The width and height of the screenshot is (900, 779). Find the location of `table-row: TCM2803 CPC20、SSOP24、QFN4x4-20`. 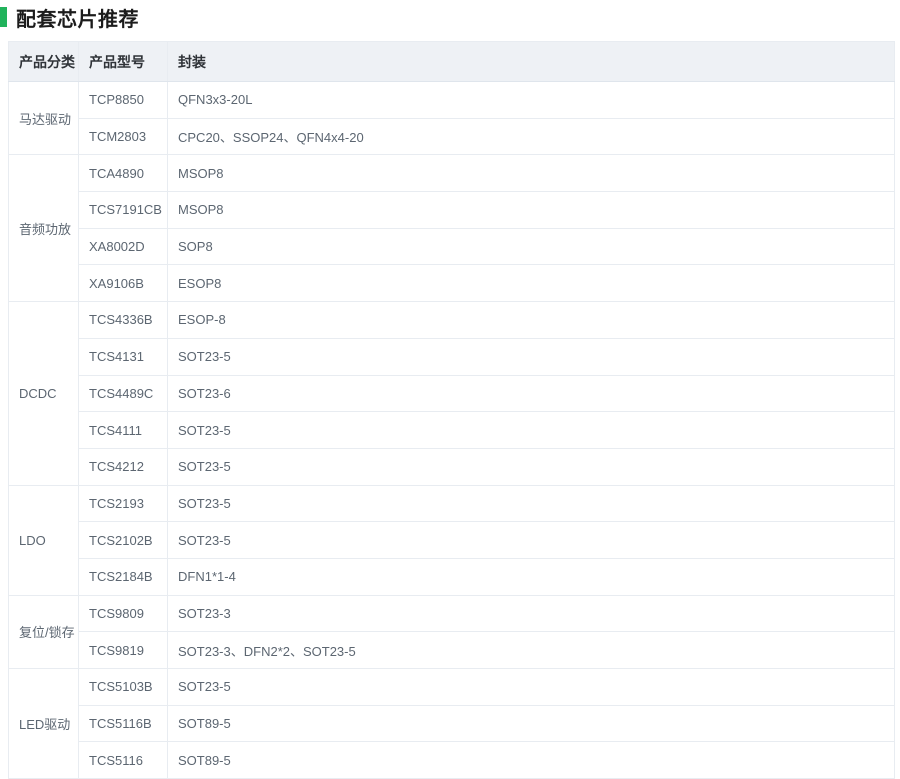

table-row: TCM2803 CPC20、SSOP24、QFN4x4-20 is located at coordinates (452, 136).